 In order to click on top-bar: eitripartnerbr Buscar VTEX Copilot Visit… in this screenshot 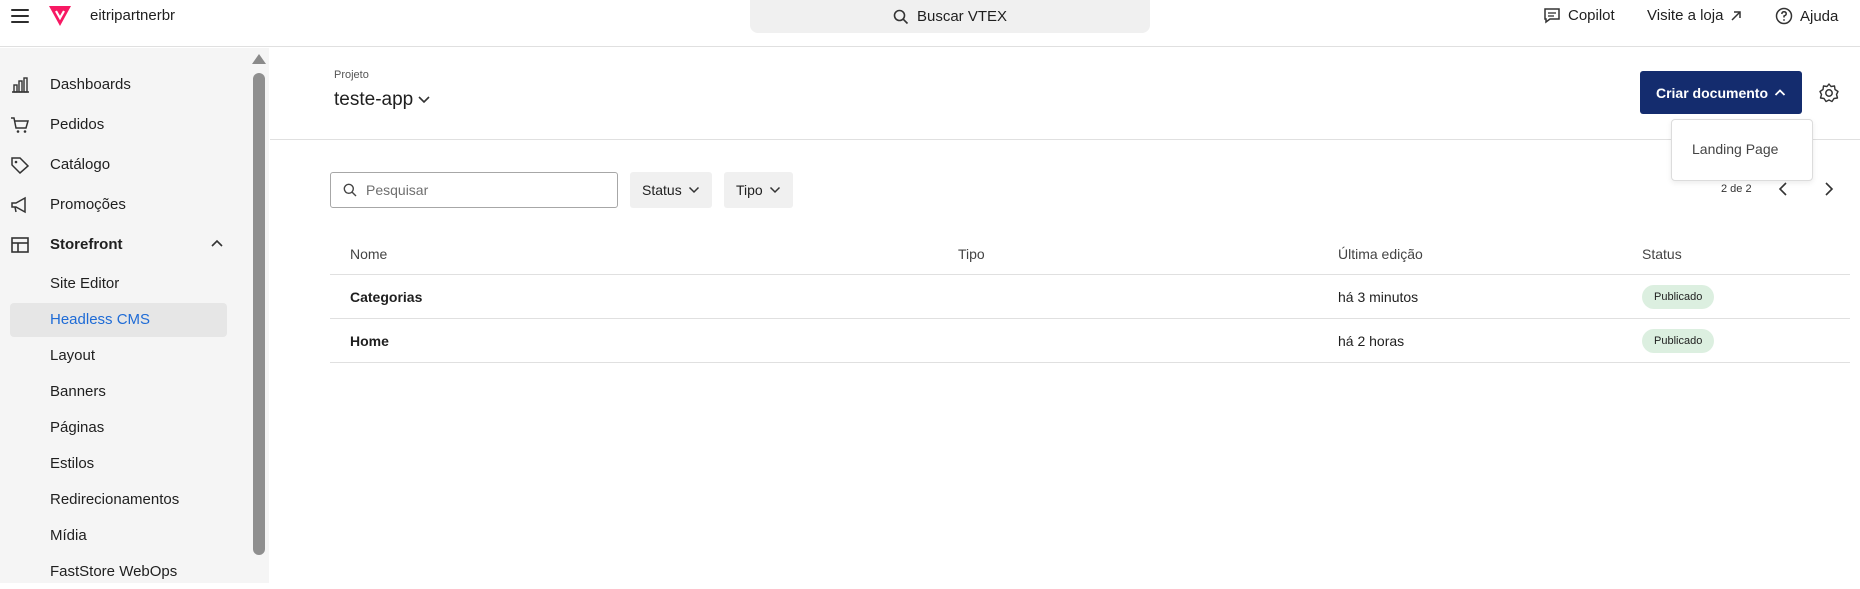, I will do `click(930, 23)`.